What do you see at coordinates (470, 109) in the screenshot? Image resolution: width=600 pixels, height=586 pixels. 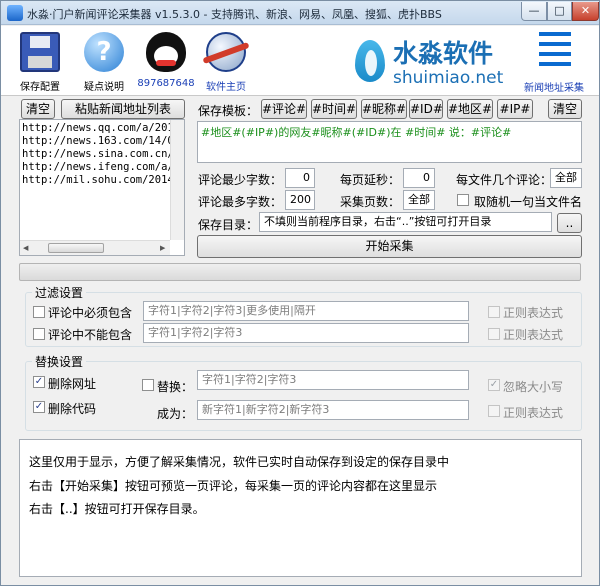 I see `tag-region-button: #地区#` at bounding box center [470, 109].